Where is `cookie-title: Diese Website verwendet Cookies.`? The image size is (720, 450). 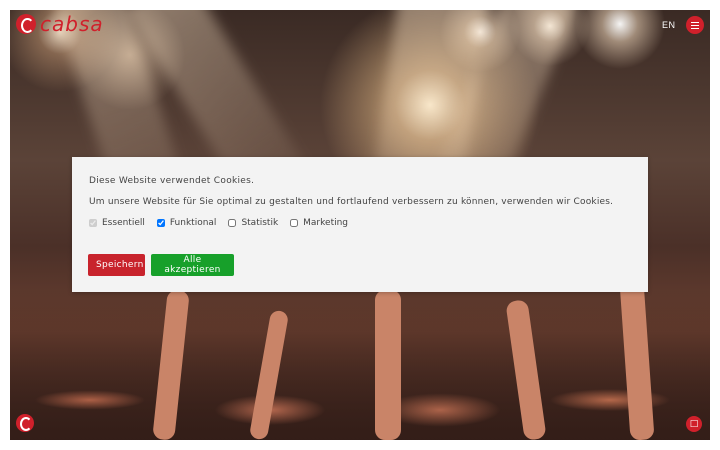
cookie-title: Diese Website verwendet Cookies. is located at coordinates (172, 181).